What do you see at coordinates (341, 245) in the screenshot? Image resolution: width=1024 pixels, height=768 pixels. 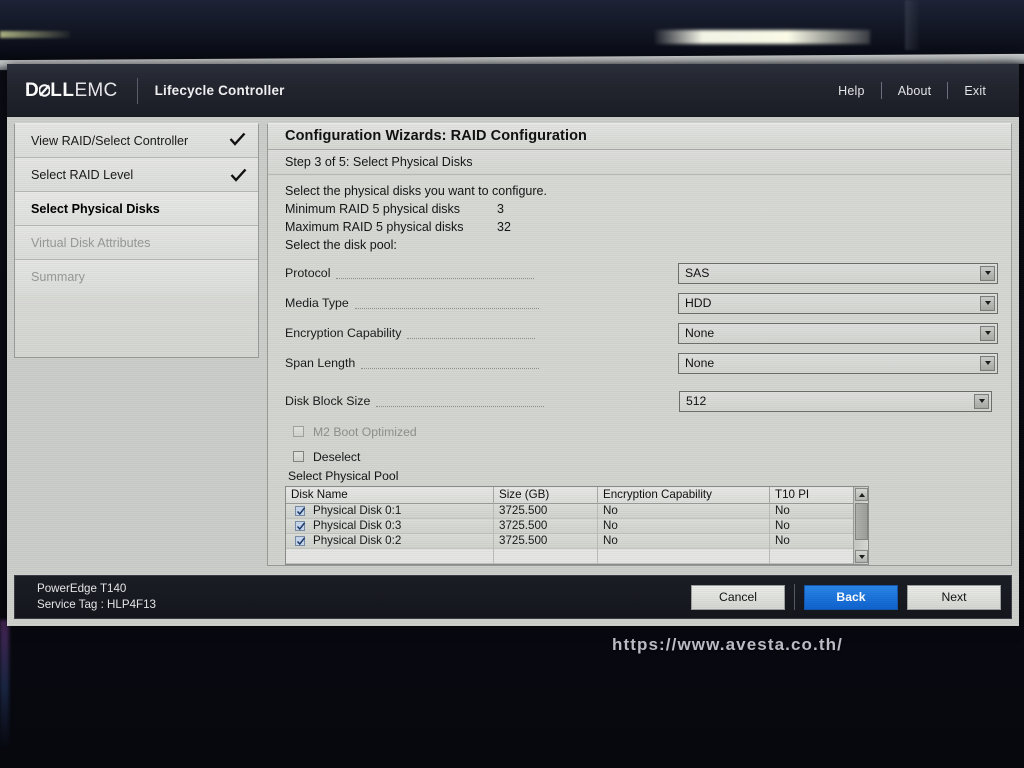 I see `disk-pool-prompt: Select the disk pool:` at bounding box center [341, 245].